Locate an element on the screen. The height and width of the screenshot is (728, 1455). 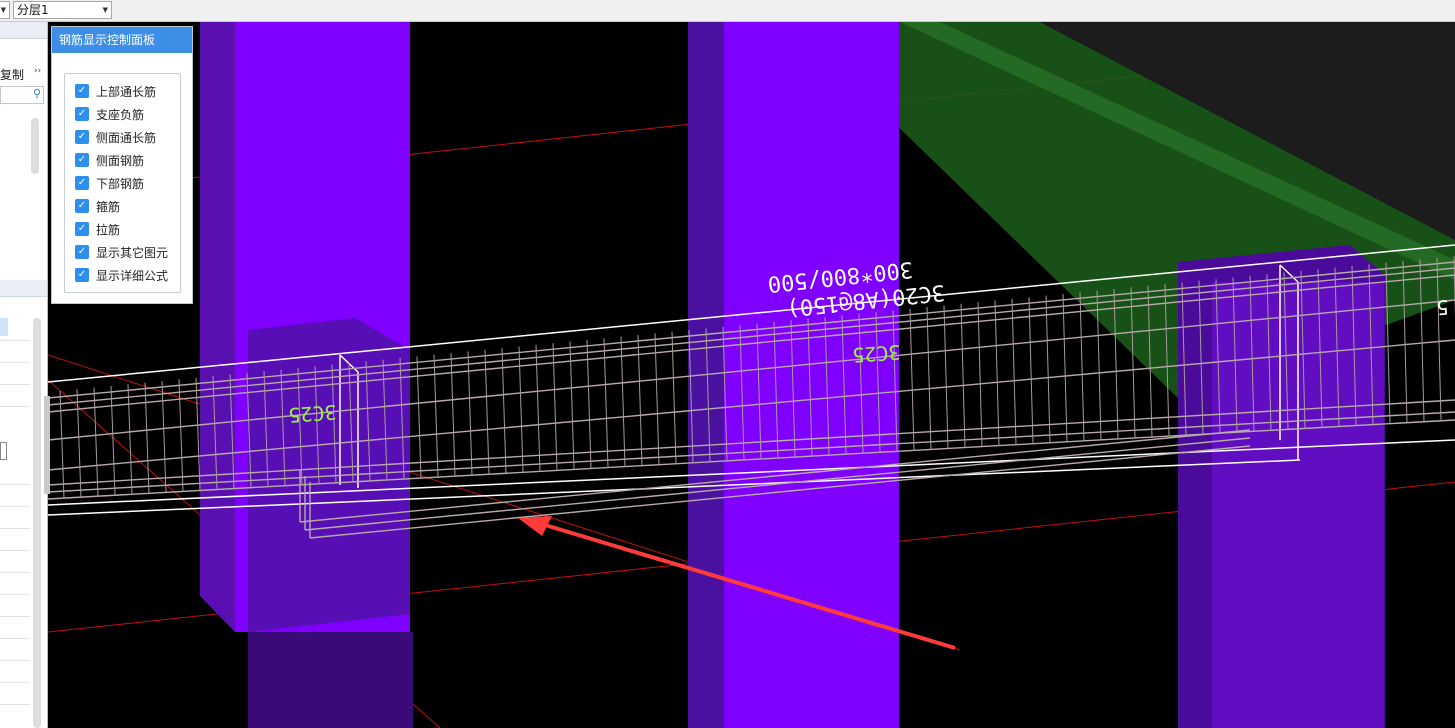
checkbox-label: 显示其它图元 is located at coordinates (132, 252).